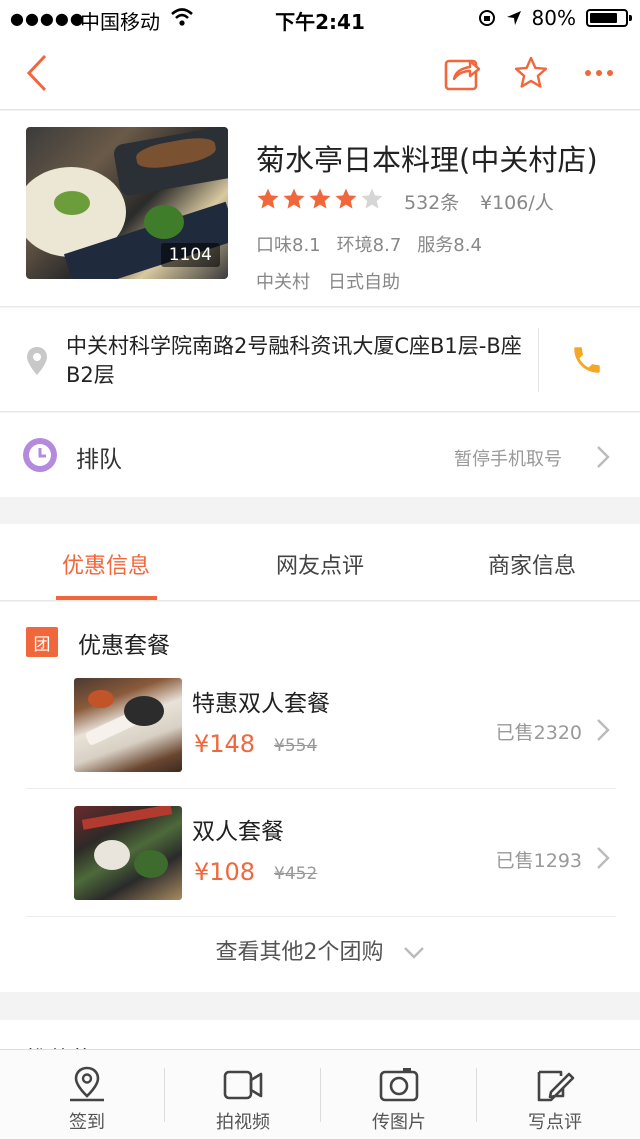 The image size is (640, 1139). Describe the element at coordinates (238, 832) in the screenshot. I see `deal-name: 双人套餐` at that location.